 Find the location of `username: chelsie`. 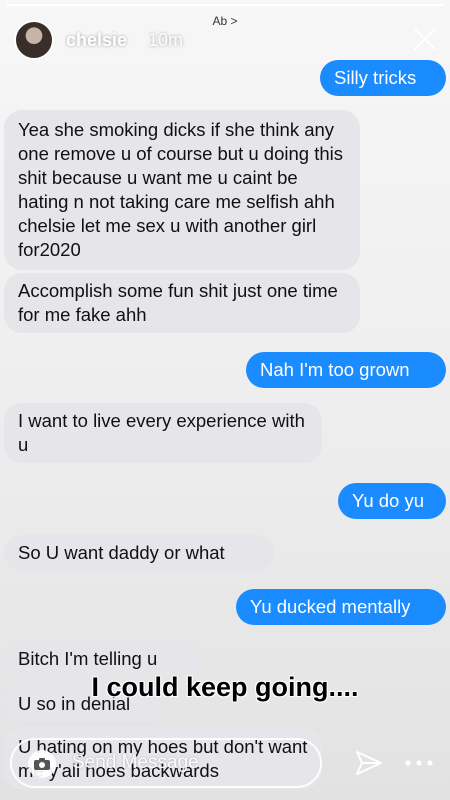

username: chelsie is located at coordinates (96, 40).